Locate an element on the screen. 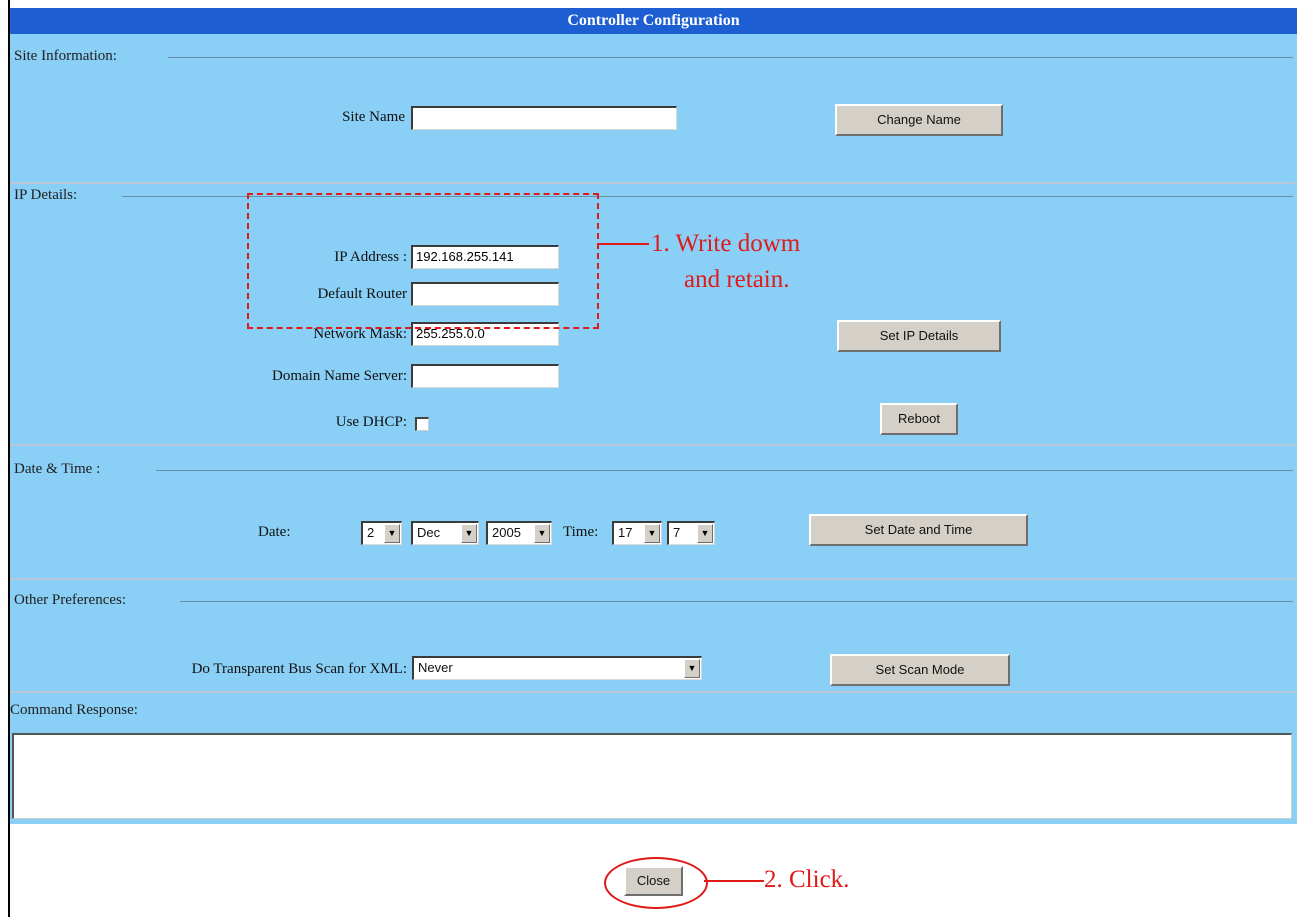  set-date-time-button: Set Date and Time is located at coordinates (918, 530).